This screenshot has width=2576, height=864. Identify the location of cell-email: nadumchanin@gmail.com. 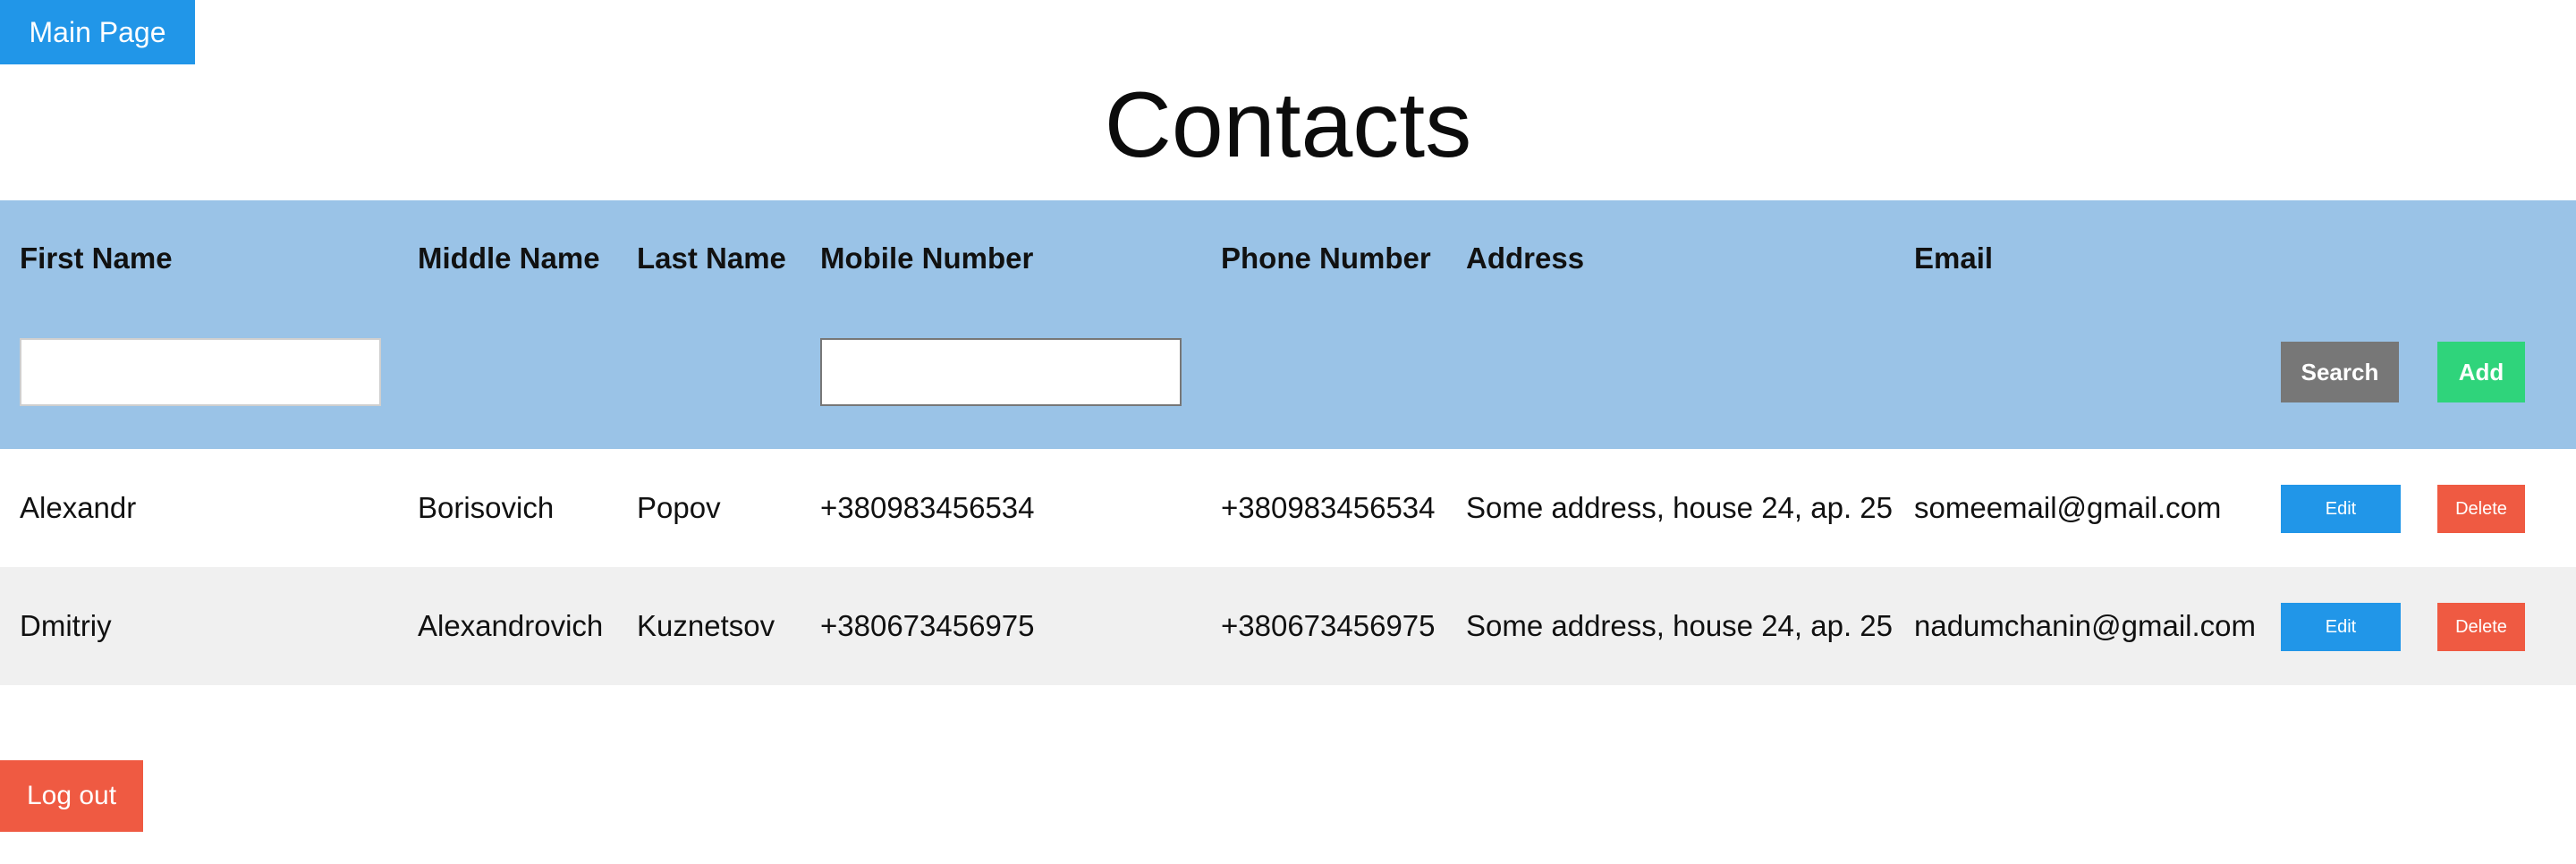
(2085, 625).